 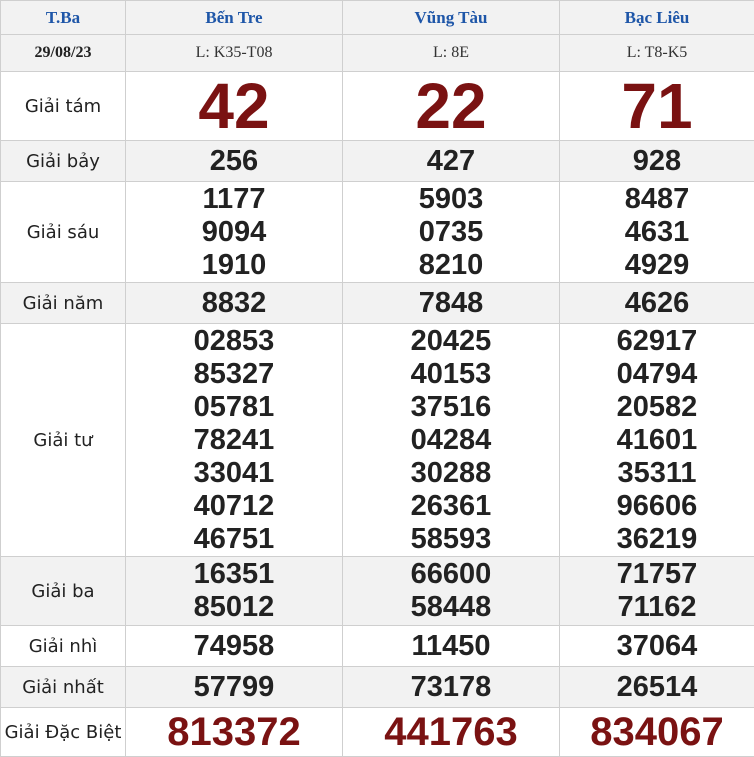 I want to click on prize-label: Giải ba, so click(x=63, y=591).